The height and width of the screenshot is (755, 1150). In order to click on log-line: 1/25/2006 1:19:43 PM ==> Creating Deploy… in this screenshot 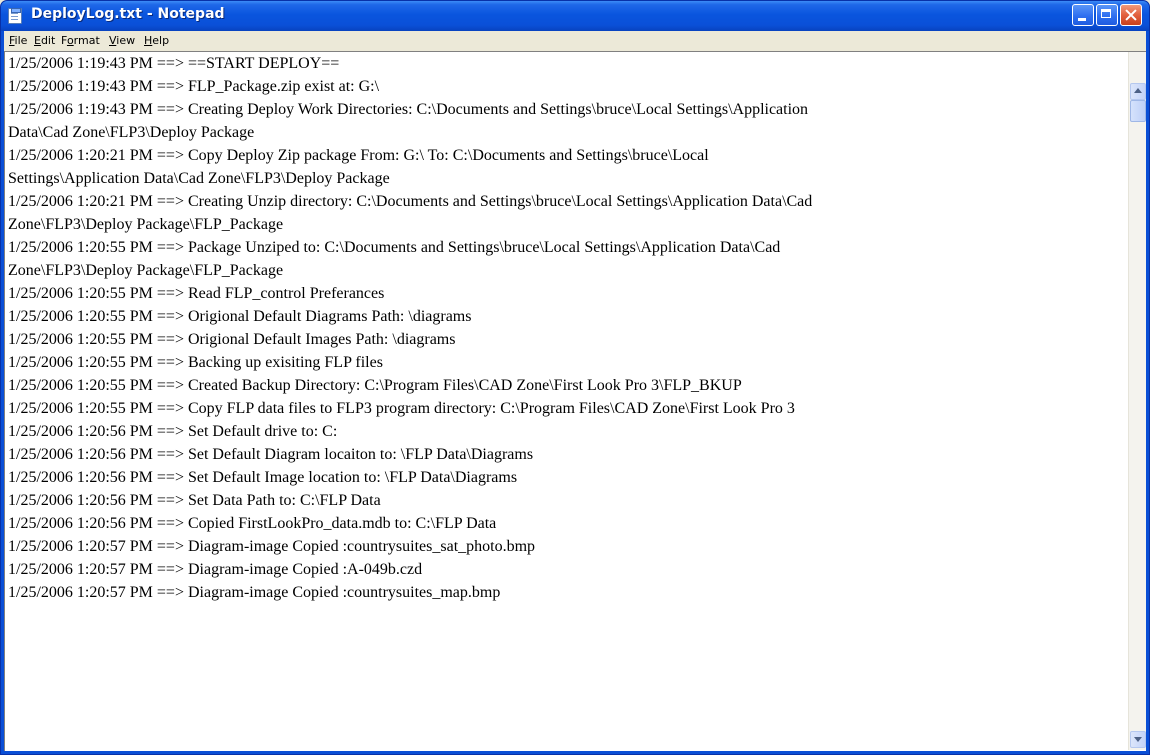, I will do `click(408, 109)`.